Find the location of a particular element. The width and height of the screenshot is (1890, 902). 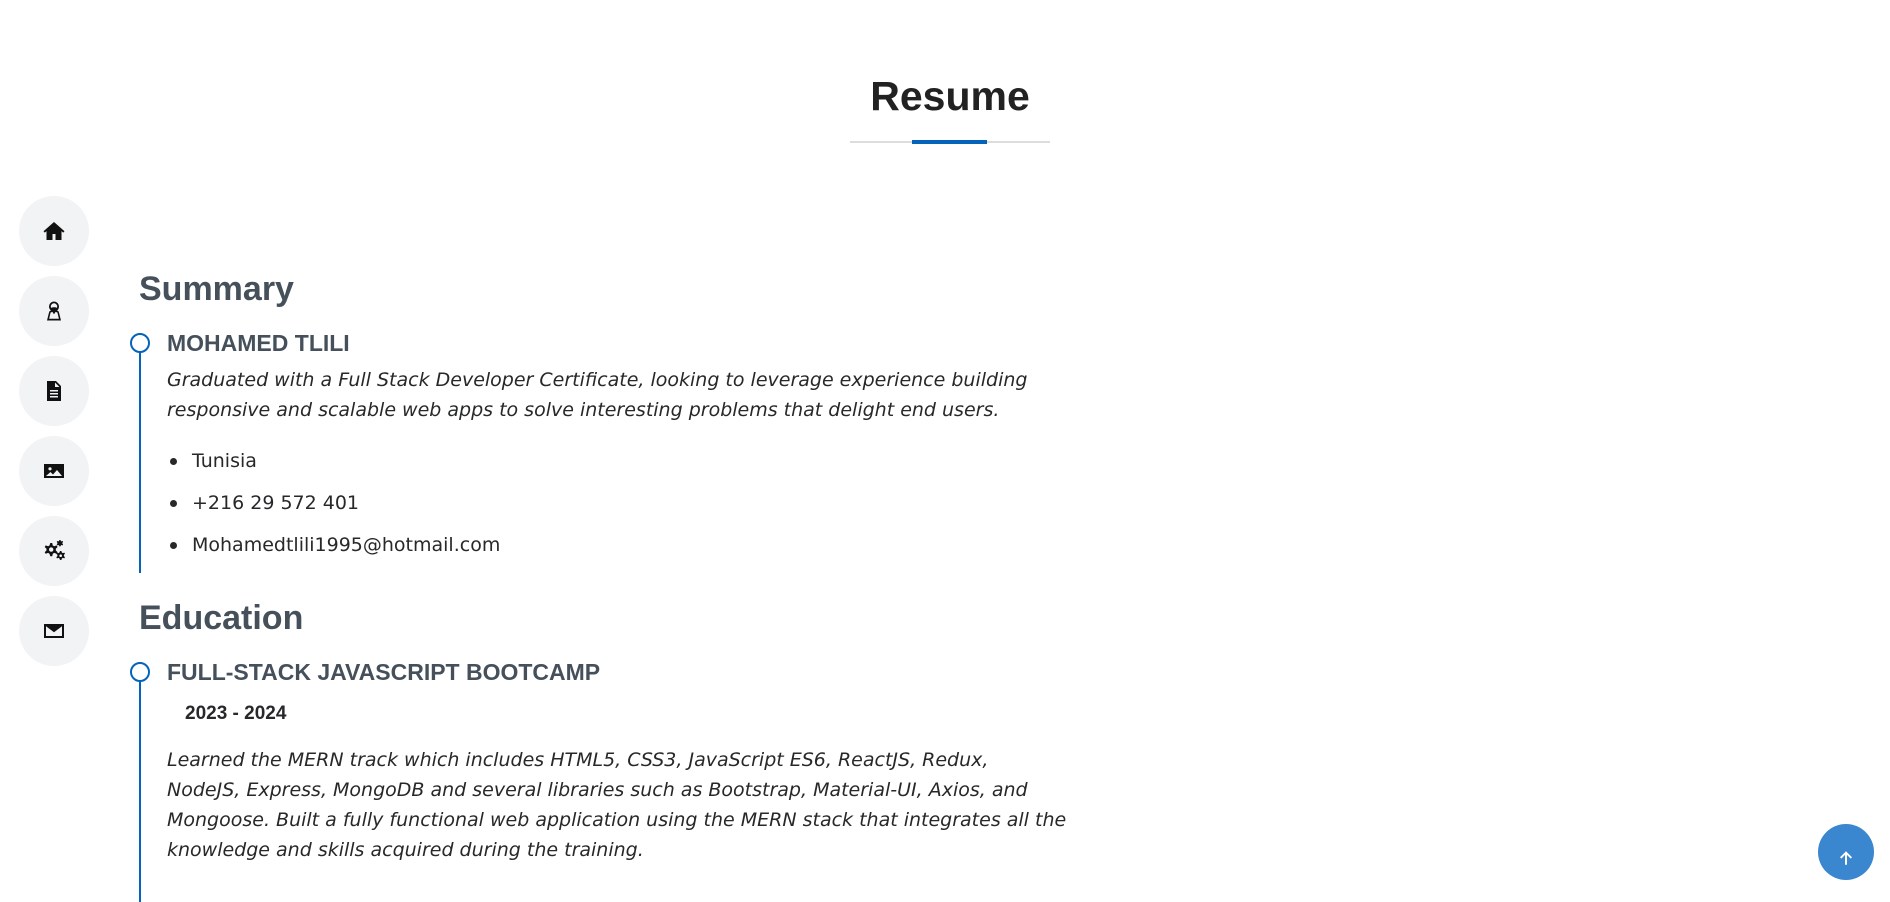

page-title: Resume is located at coordinates (950, 96).